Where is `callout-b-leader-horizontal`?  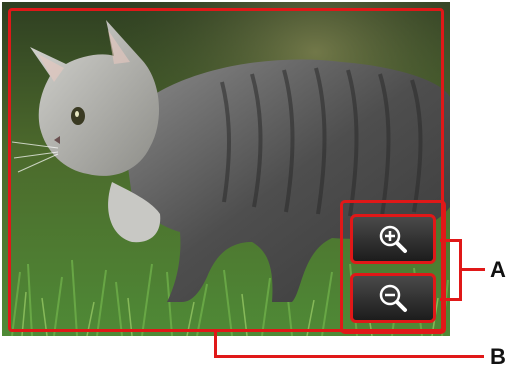 callout-b-leader-horizontal is located at coordinates (349, 356).